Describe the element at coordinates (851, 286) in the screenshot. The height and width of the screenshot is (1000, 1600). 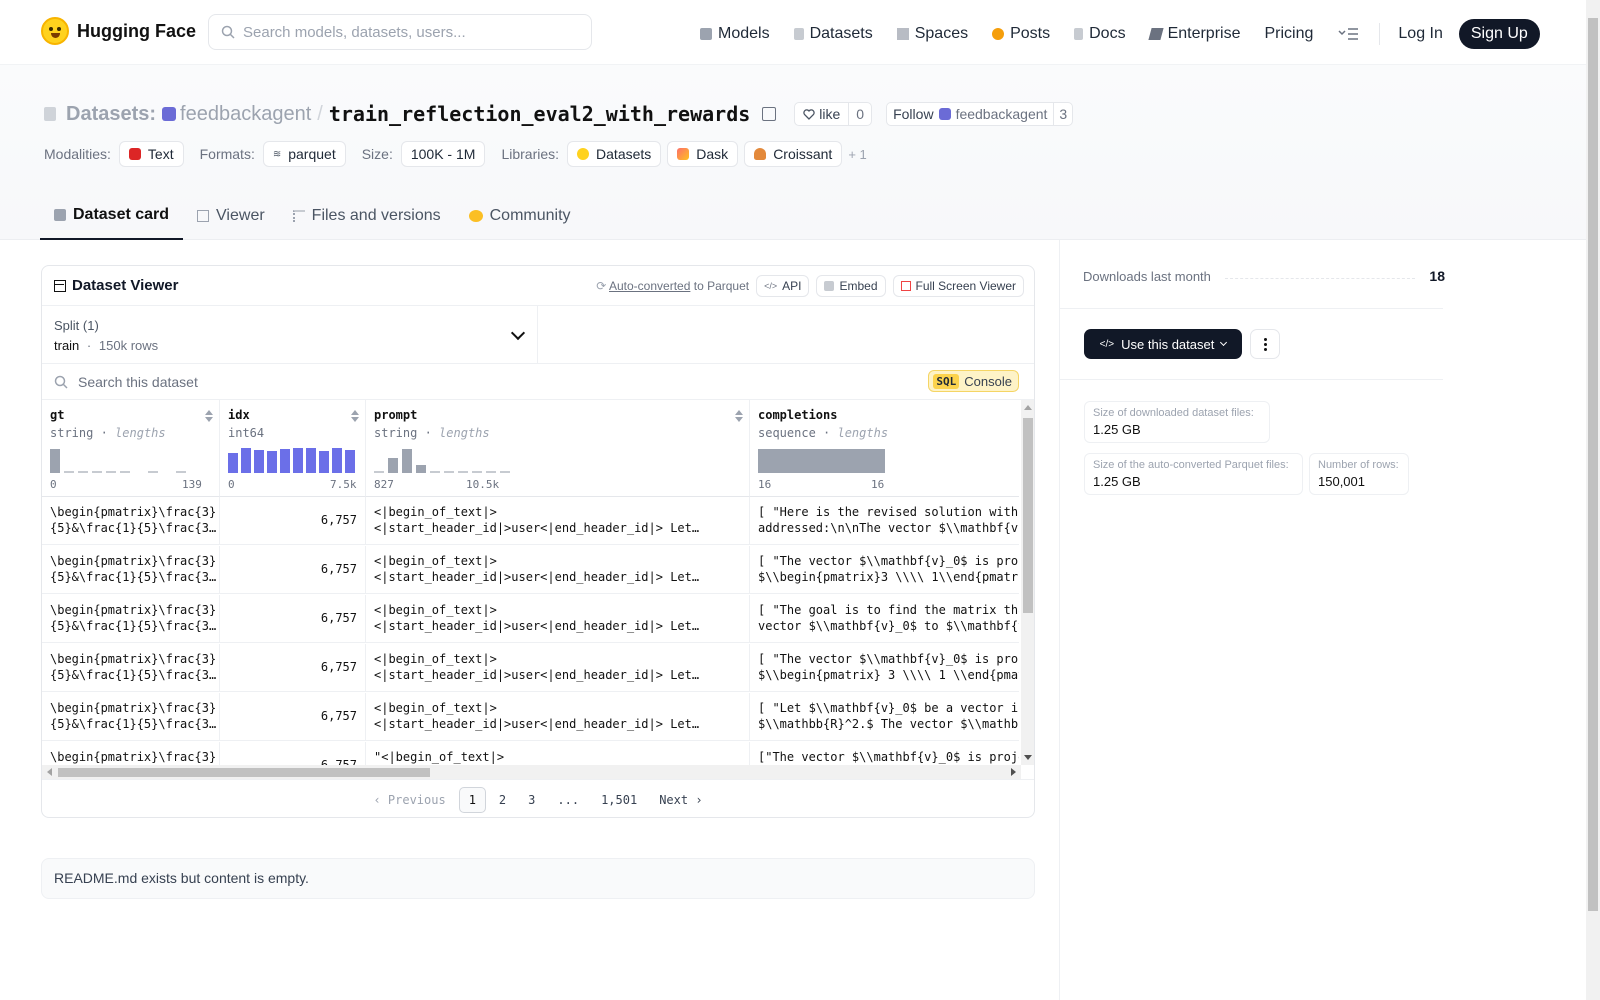
I see `embed-button: Embed` at that location.